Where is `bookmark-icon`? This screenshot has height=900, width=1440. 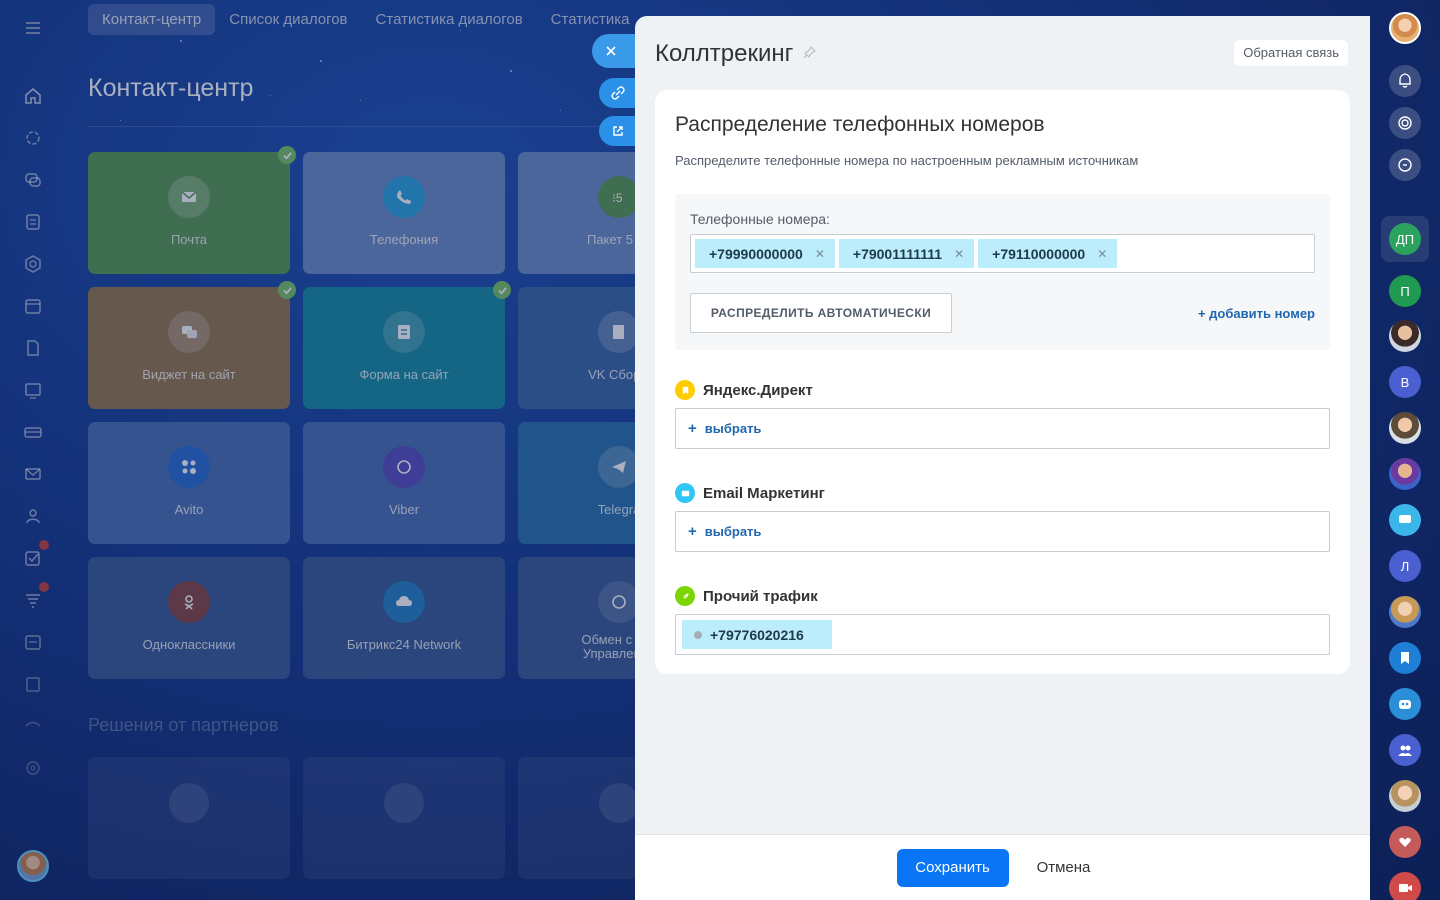 bookmark-icon is located at coordinates (1405, 658).